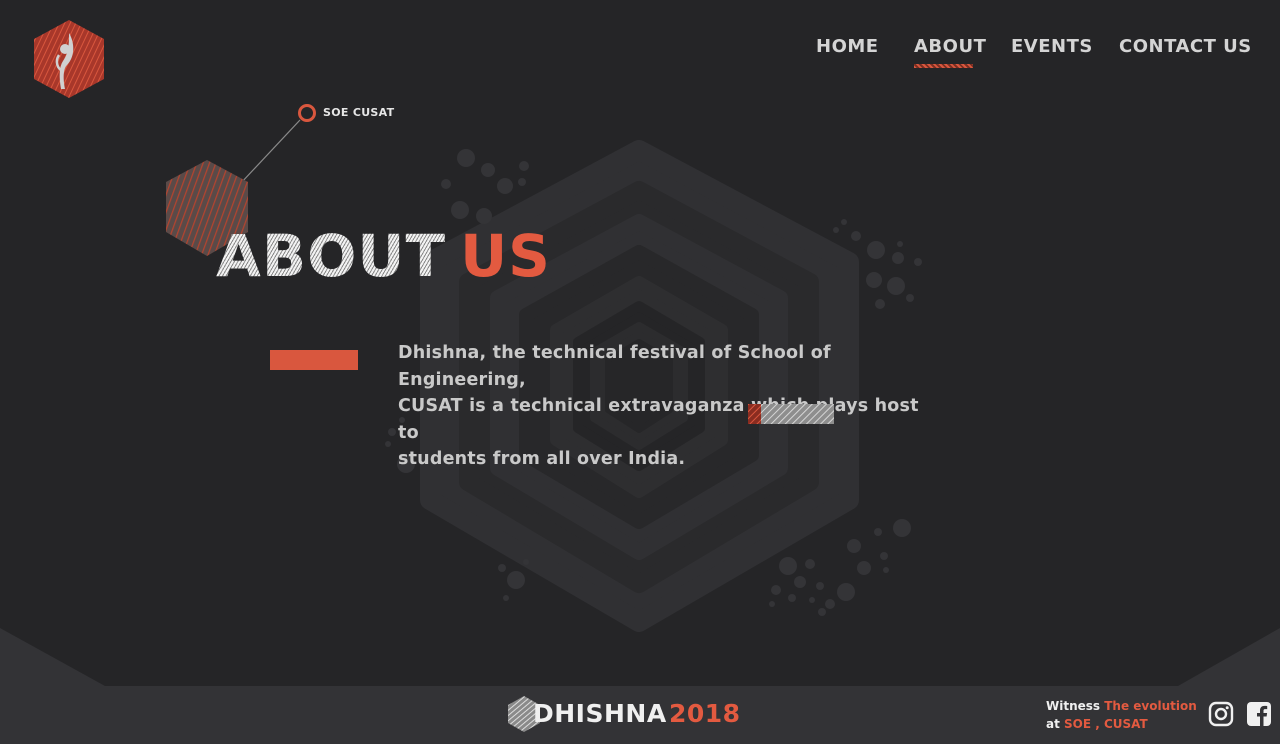 The width and height of the screenshot is (1280, 744). Describe the element at coordinates (1259, 714) in the screenshot. I see `facebook-icon` at that location.